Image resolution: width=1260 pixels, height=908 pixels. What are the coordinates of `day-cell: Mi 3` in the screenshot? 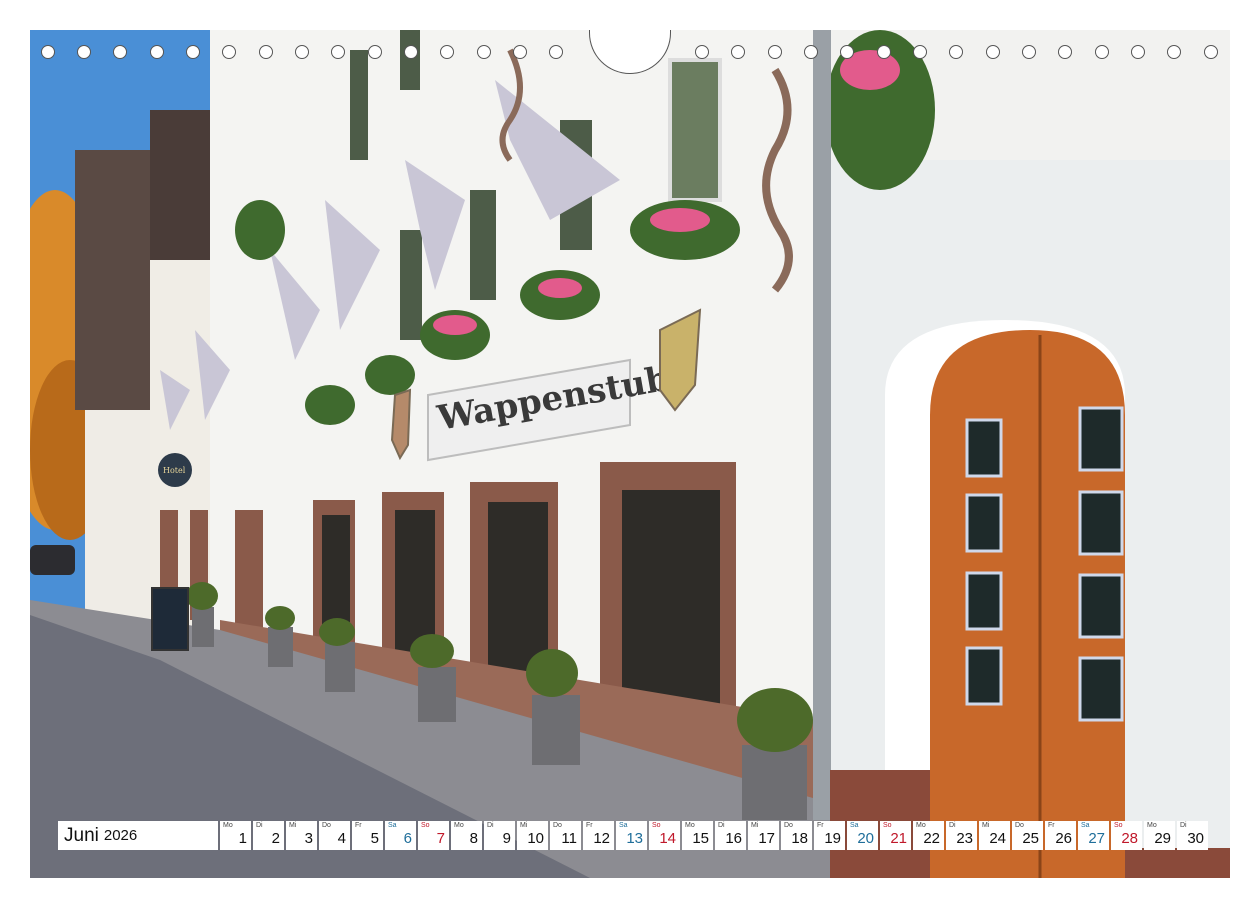 It's located at (301, 835).